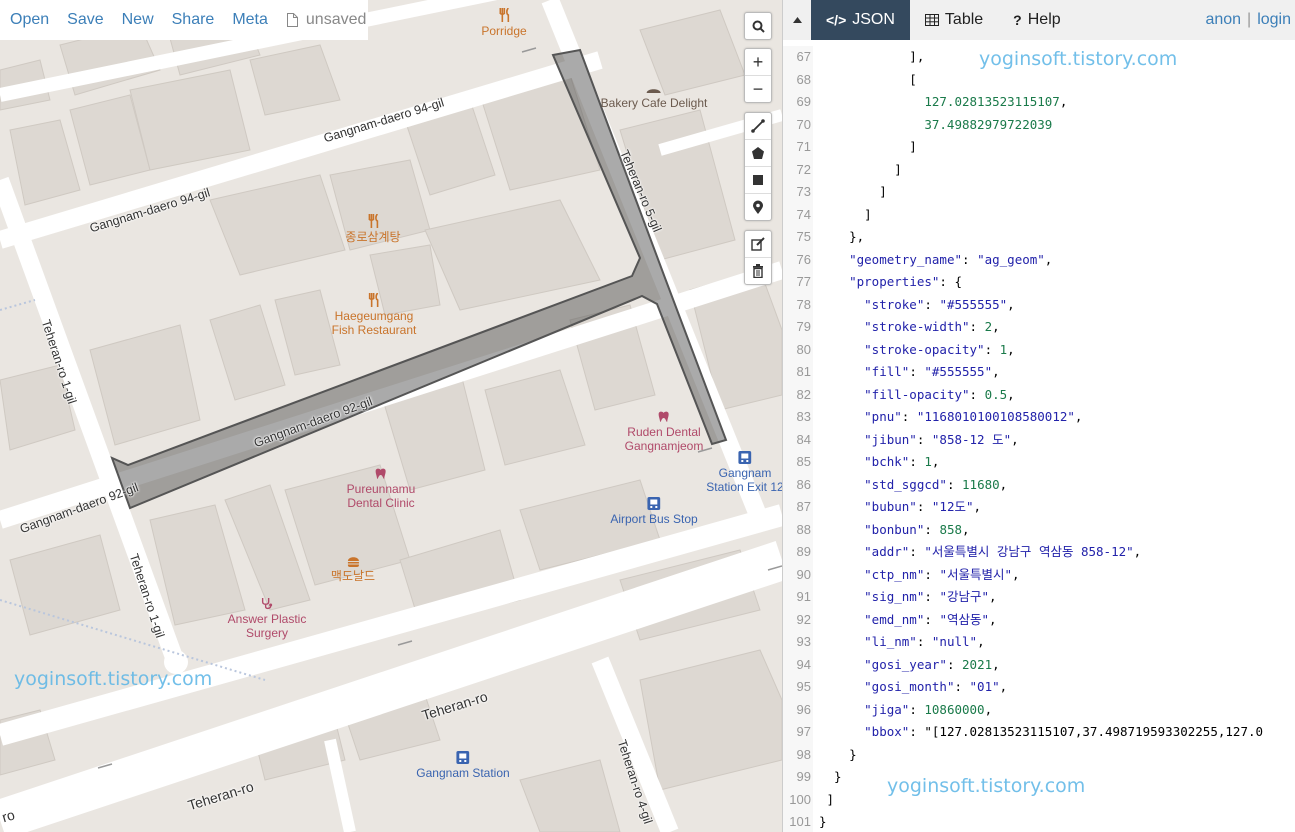  What do you see at coordinates (803, 56) in the screenshot?
I see `line-number: 67` at bounding box center [803, 56].